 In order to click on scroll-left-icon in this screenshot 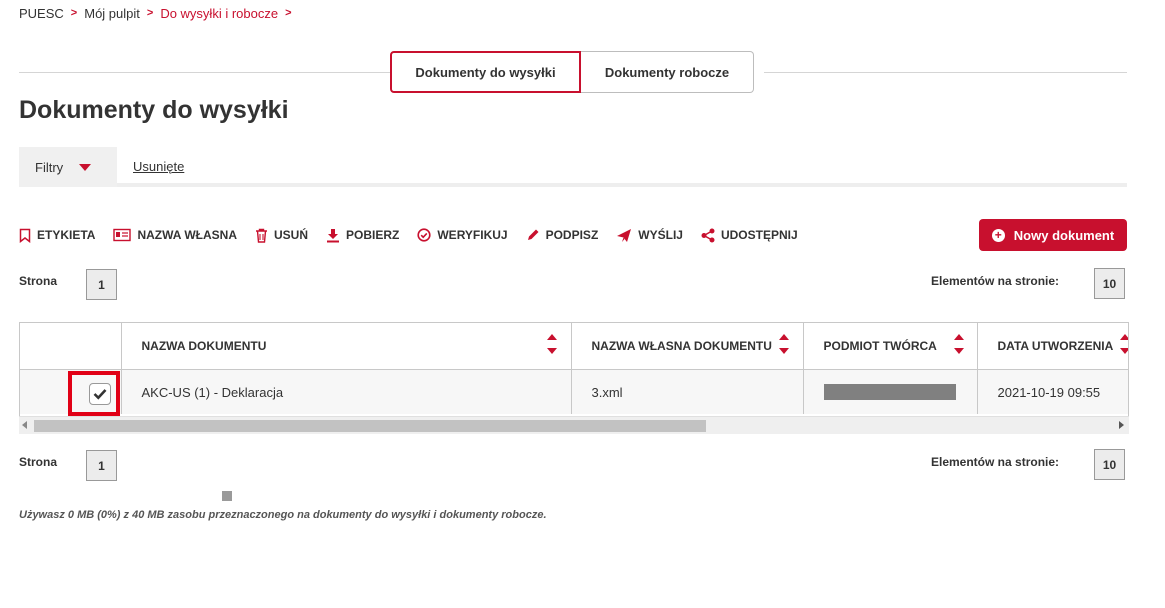, I will do `click(24, 425)`.